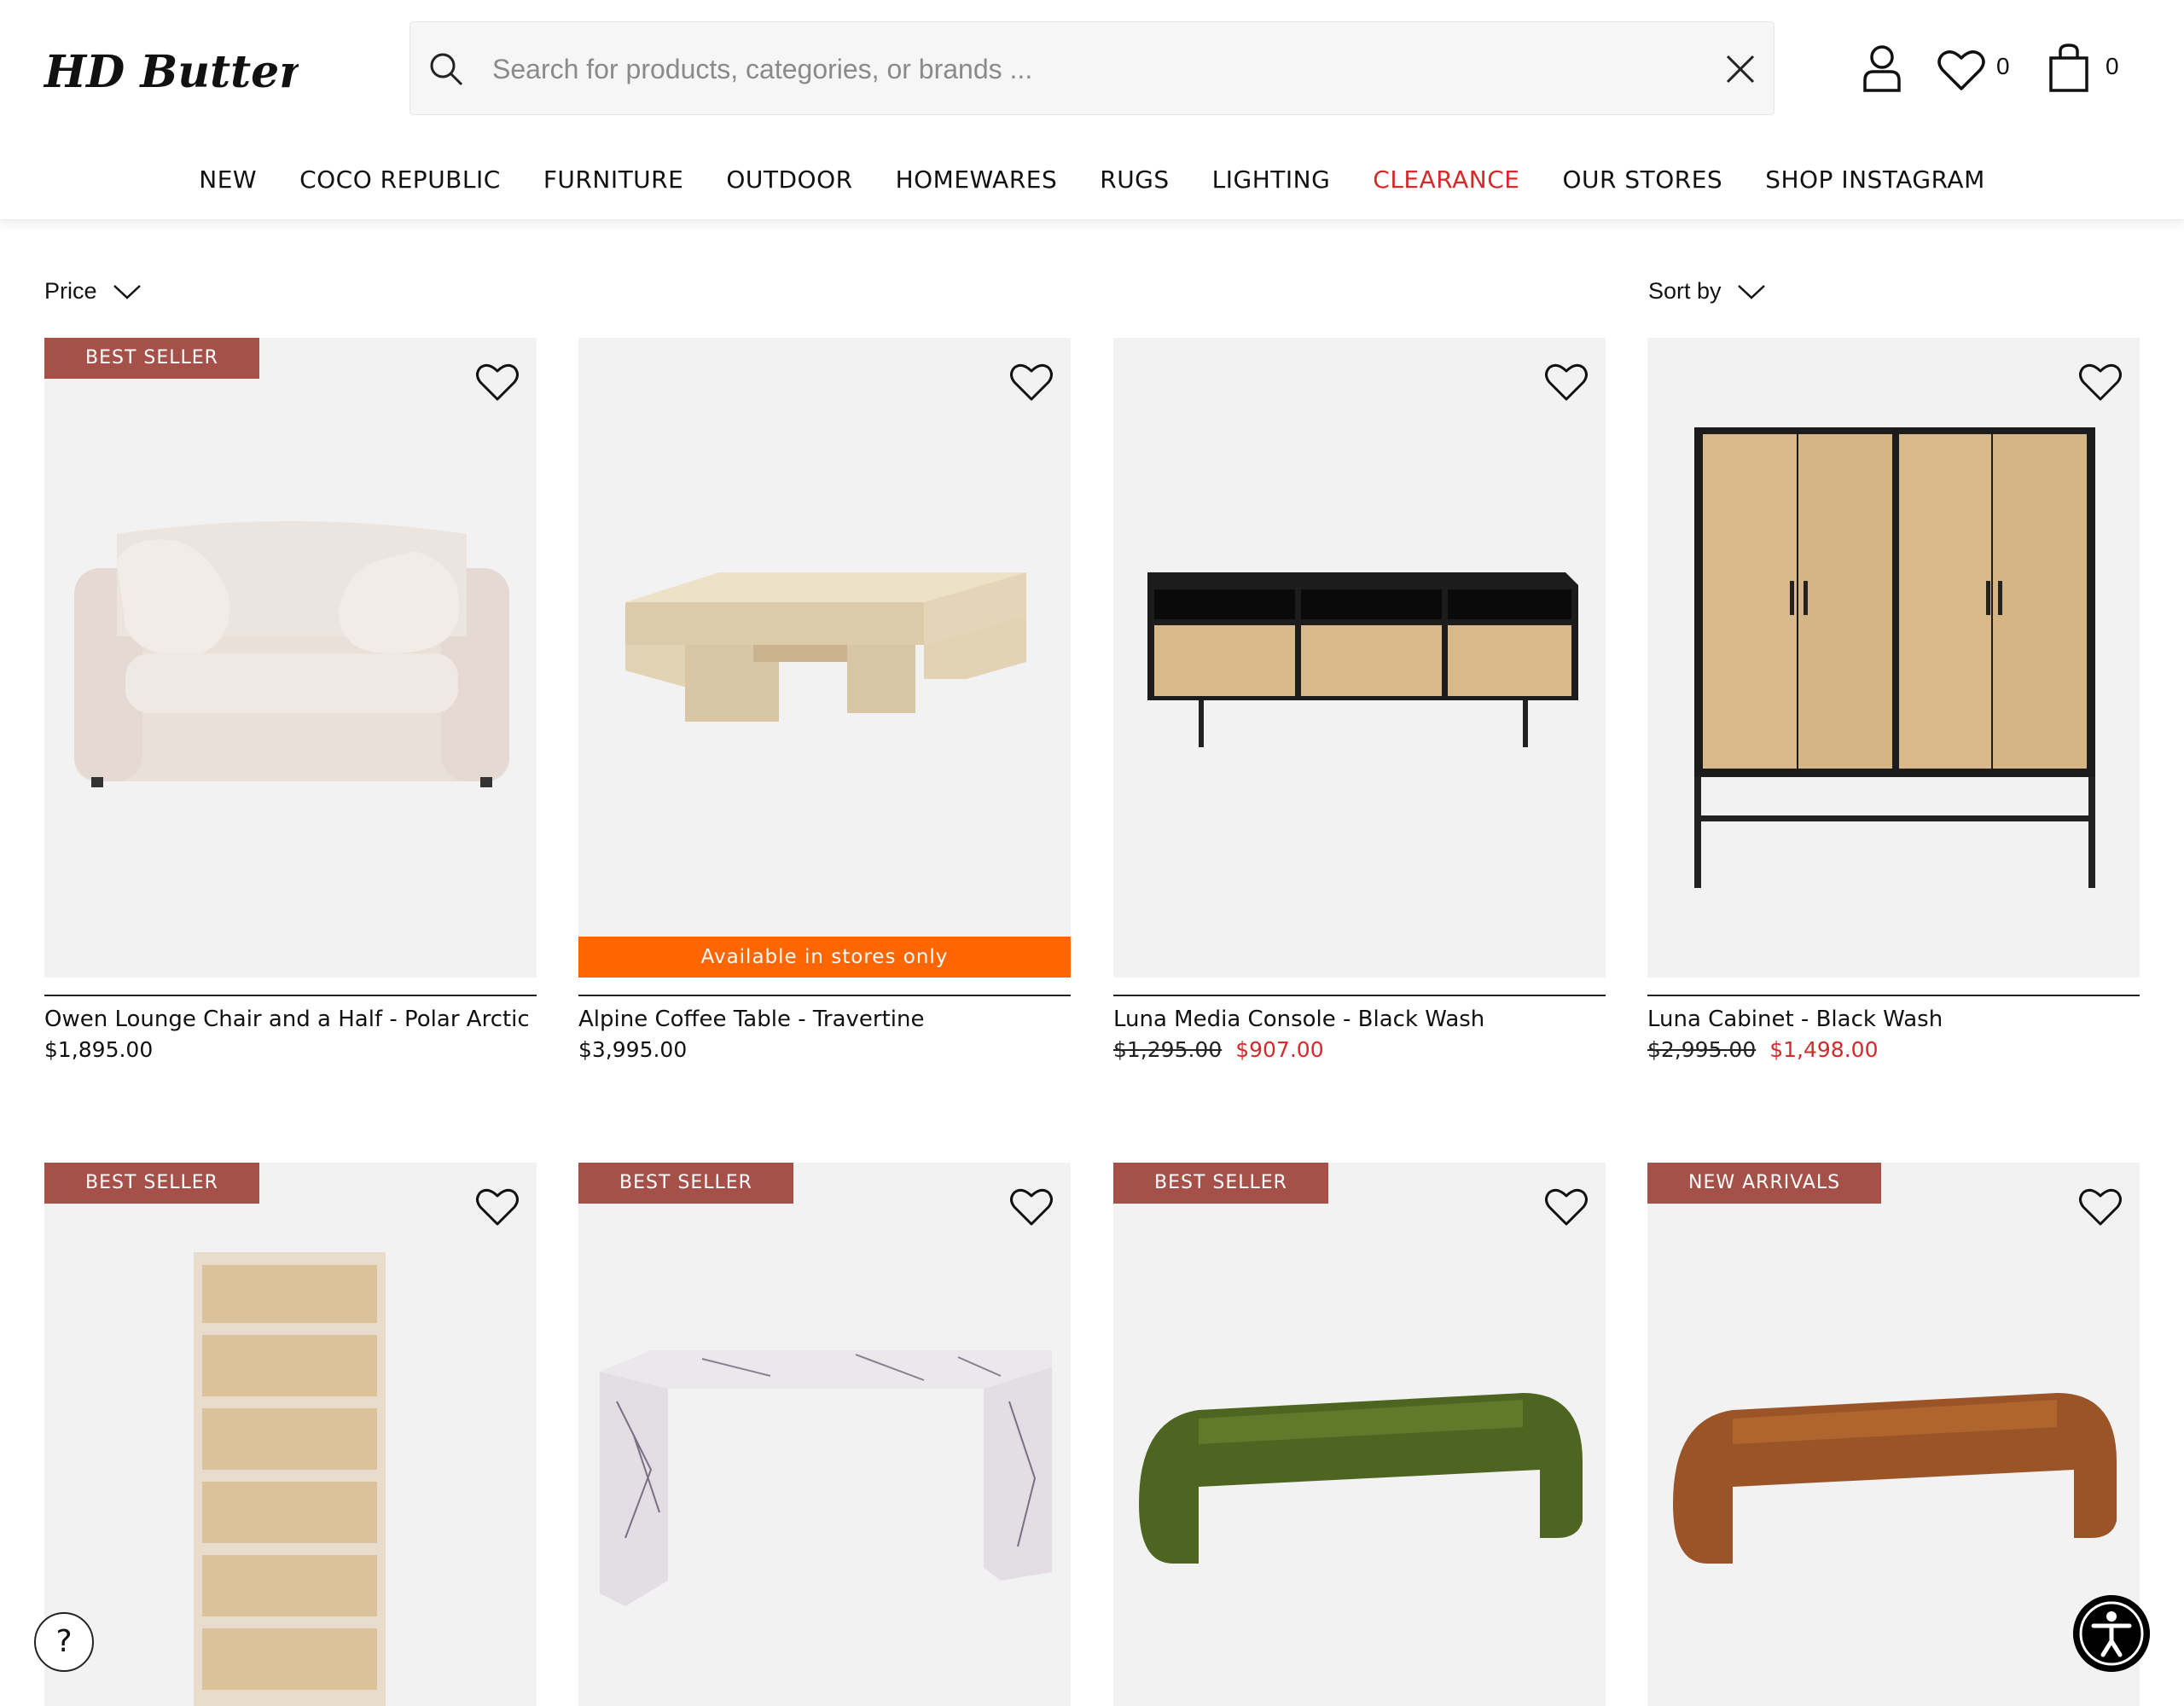 The width and height of the screenshot is (2184, 1706). I want to click on help-button: ?, so click(64, 1642).